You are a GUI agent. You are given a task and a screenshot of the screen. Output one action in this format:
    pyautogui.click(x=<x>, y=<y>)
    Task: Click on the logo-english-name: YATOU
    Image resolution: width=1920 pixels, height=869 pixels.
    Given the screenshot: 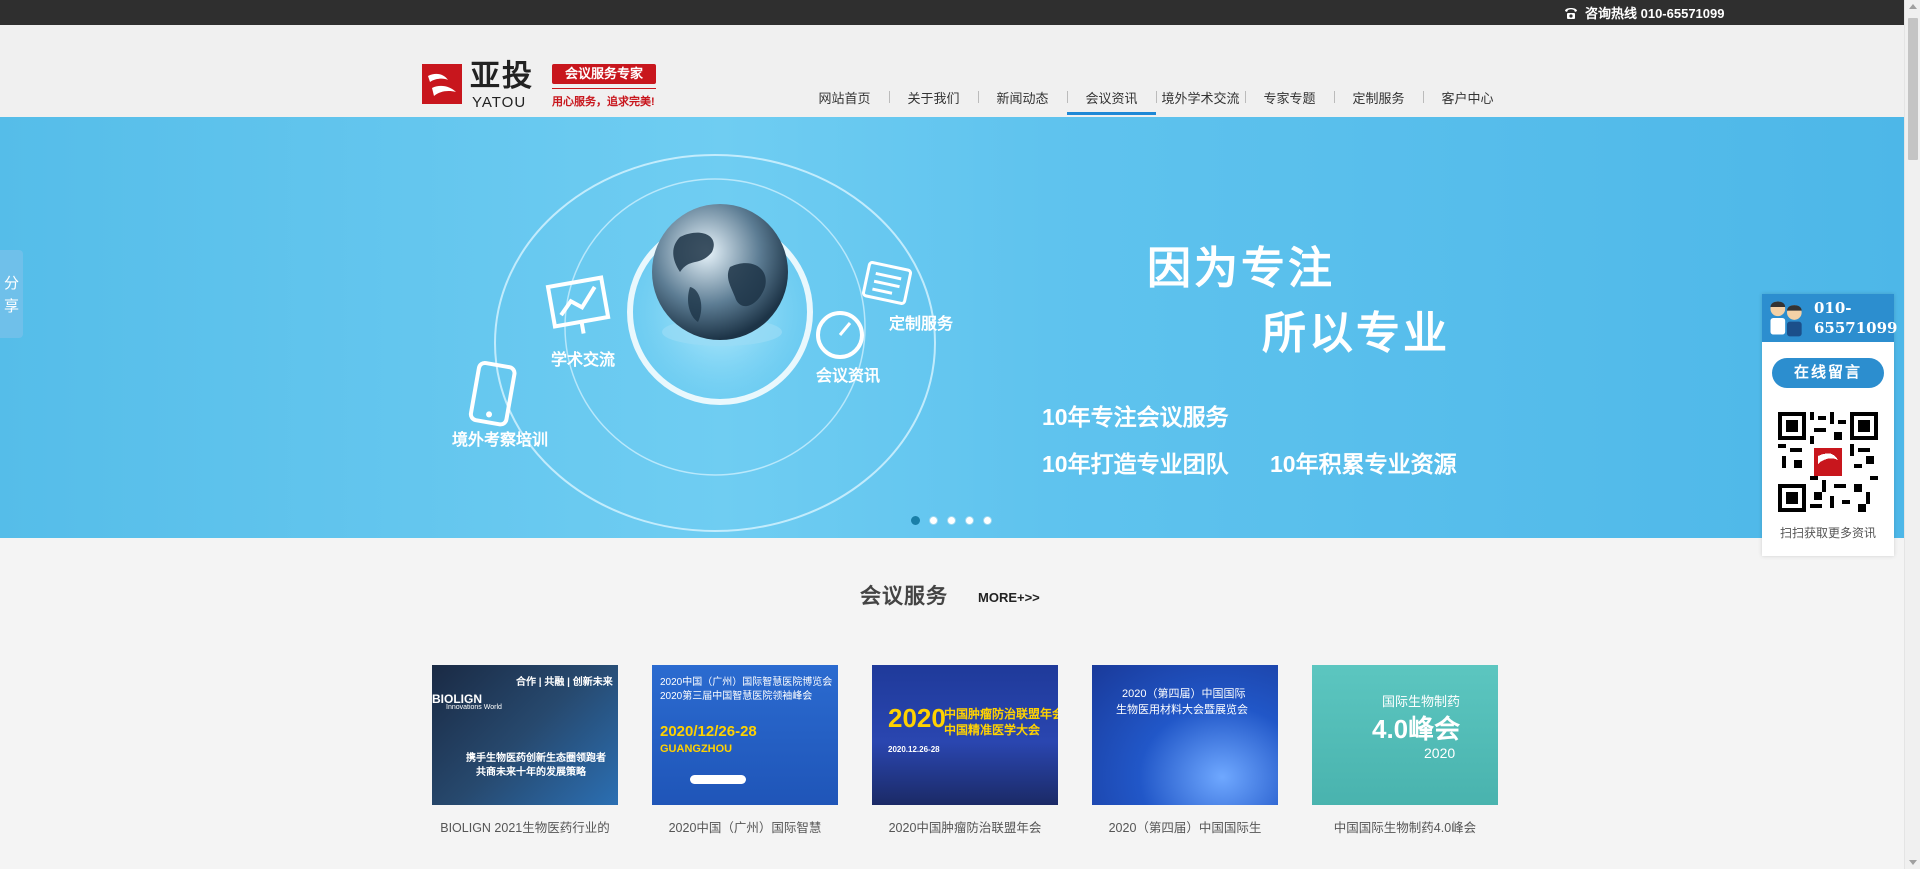 What is the action you would take?
    pyautogui.click(x=499, y=102)
    